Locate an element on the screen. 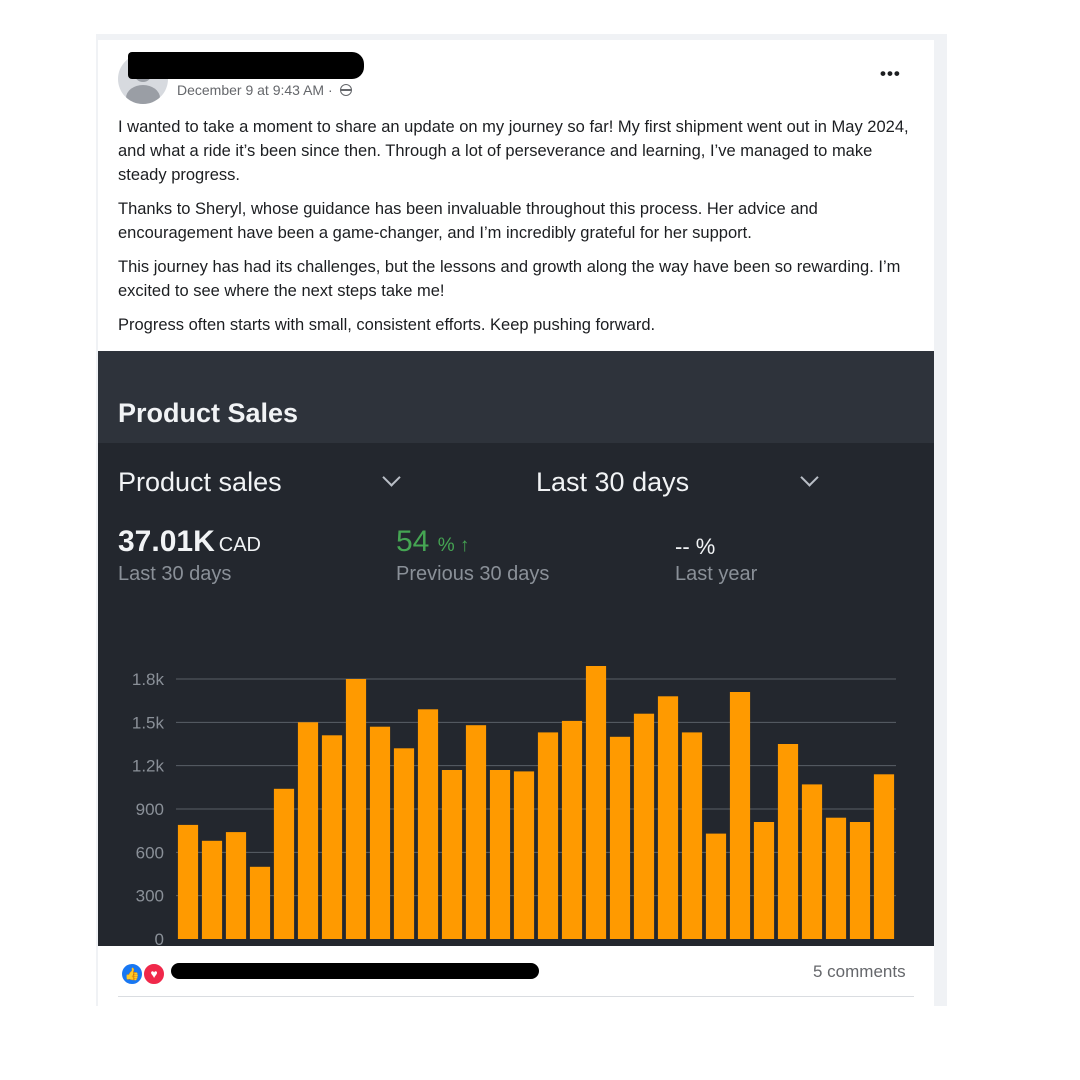  redacted-author-name is located at coordinates (246, 65).